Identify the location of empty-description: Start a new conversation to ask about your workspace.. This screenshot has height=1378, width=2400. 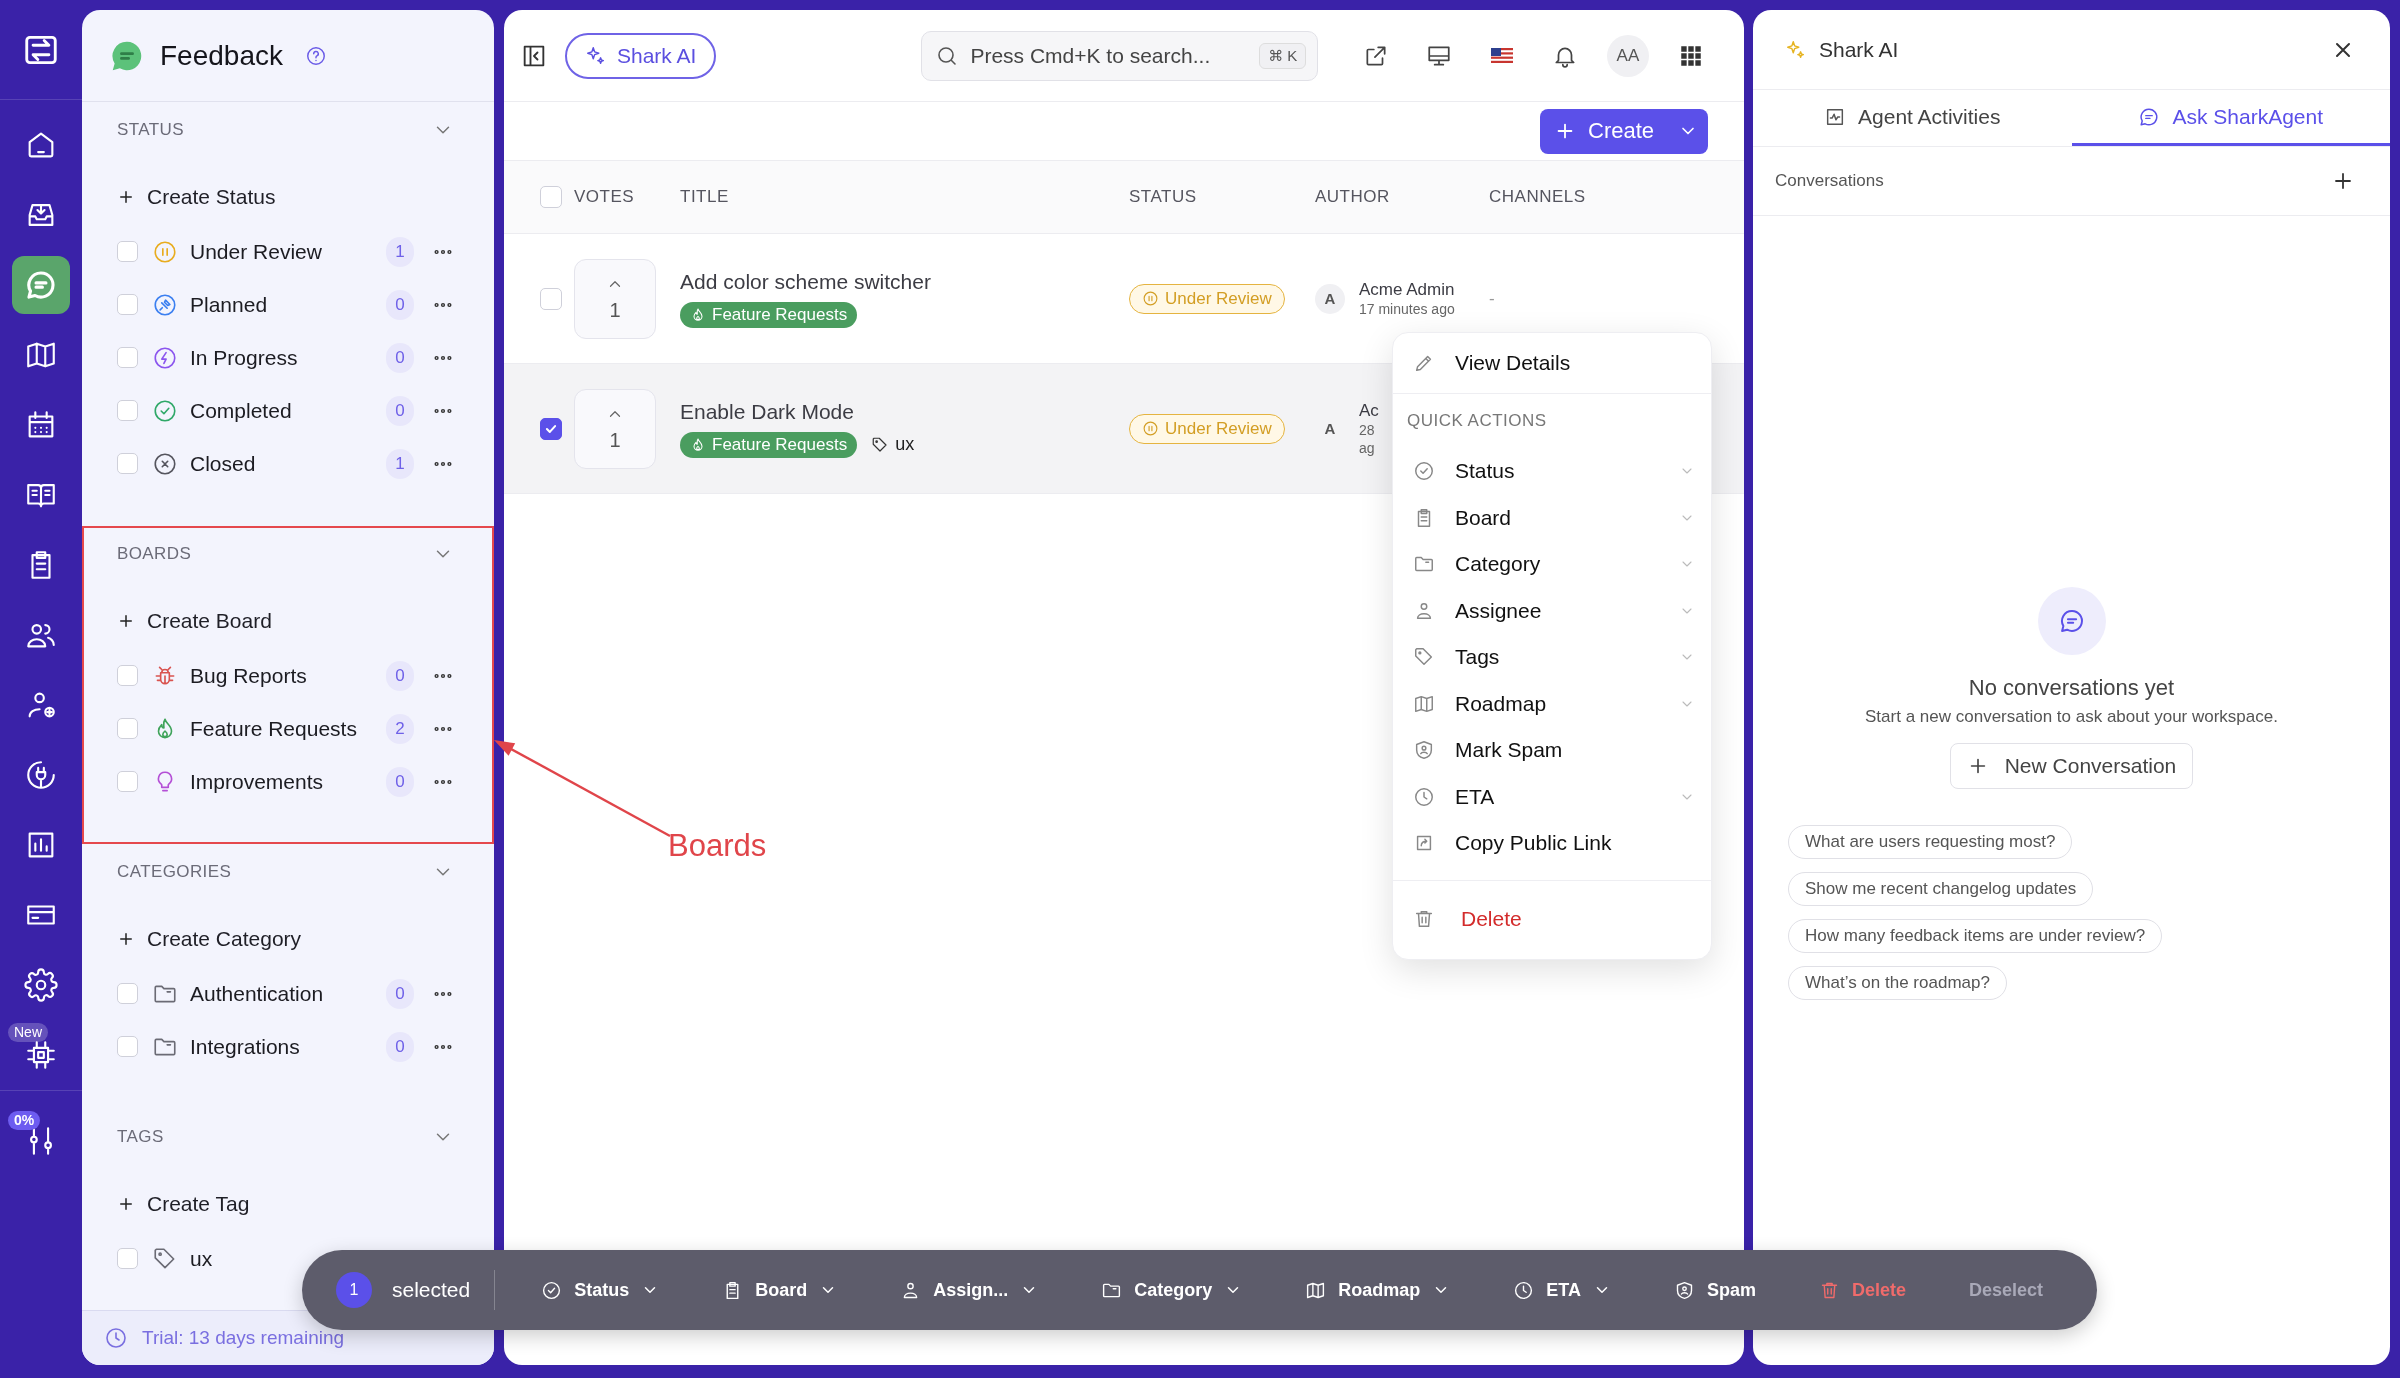
(2071, 717).